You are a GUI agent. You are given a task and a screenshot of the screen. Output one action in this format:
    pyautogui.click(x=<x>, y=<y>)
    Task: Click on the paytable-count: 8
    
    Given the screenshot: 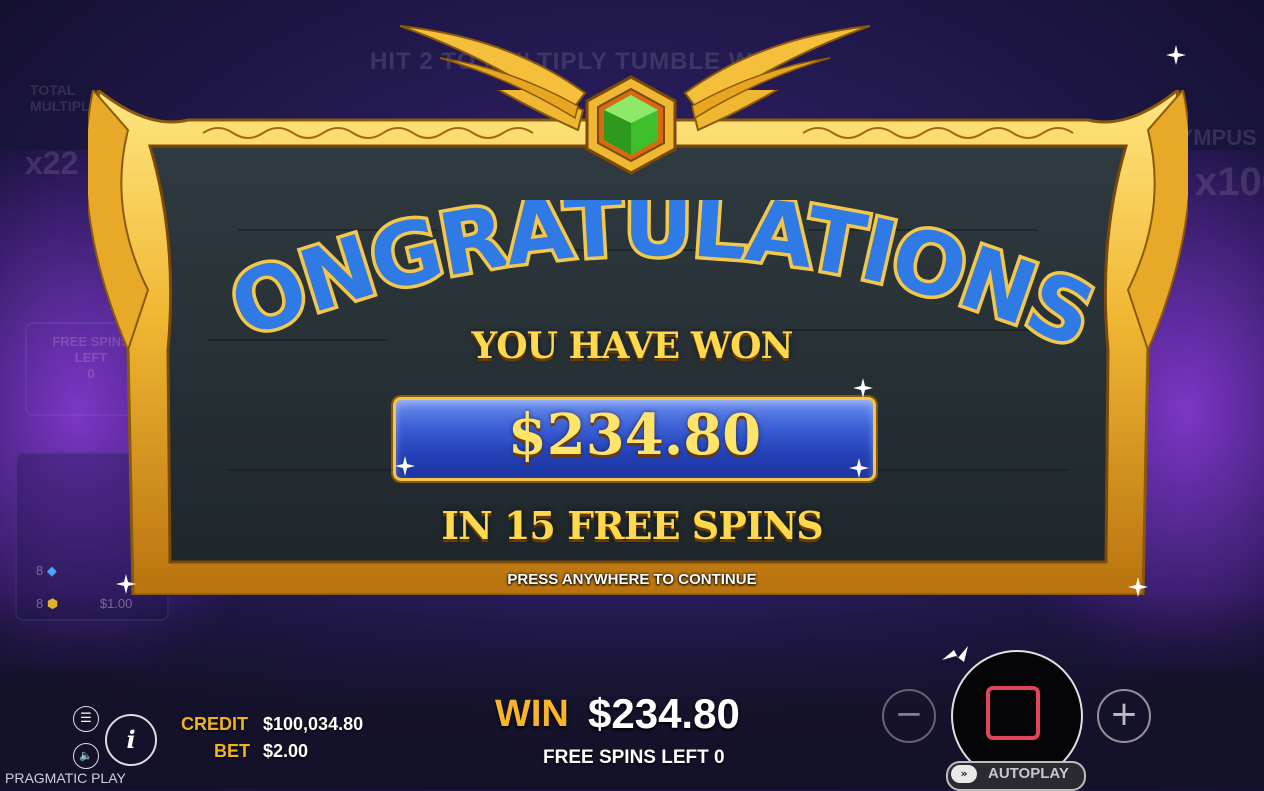 What is the action you would take?
    pyautogui.click(x=40, y=603)
    